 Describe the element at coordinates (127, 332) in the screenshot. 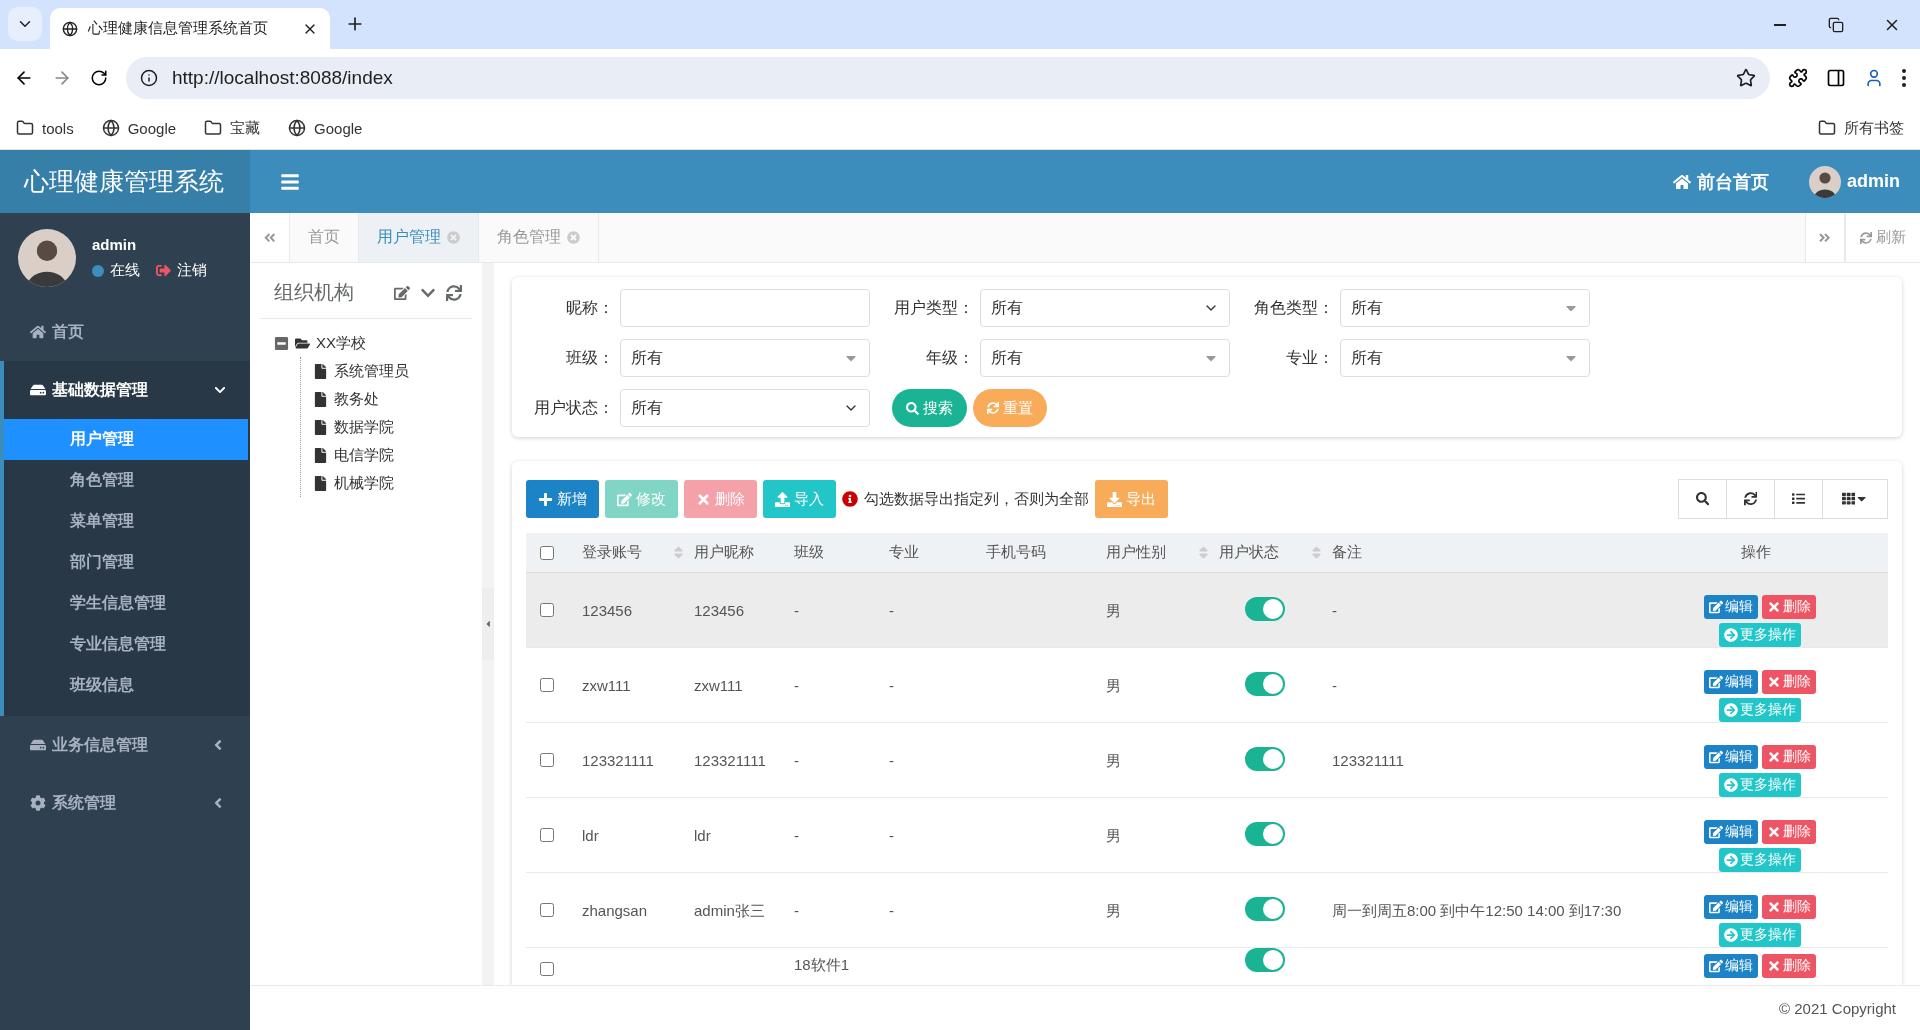

I see `menu-item: 首页` at that location.